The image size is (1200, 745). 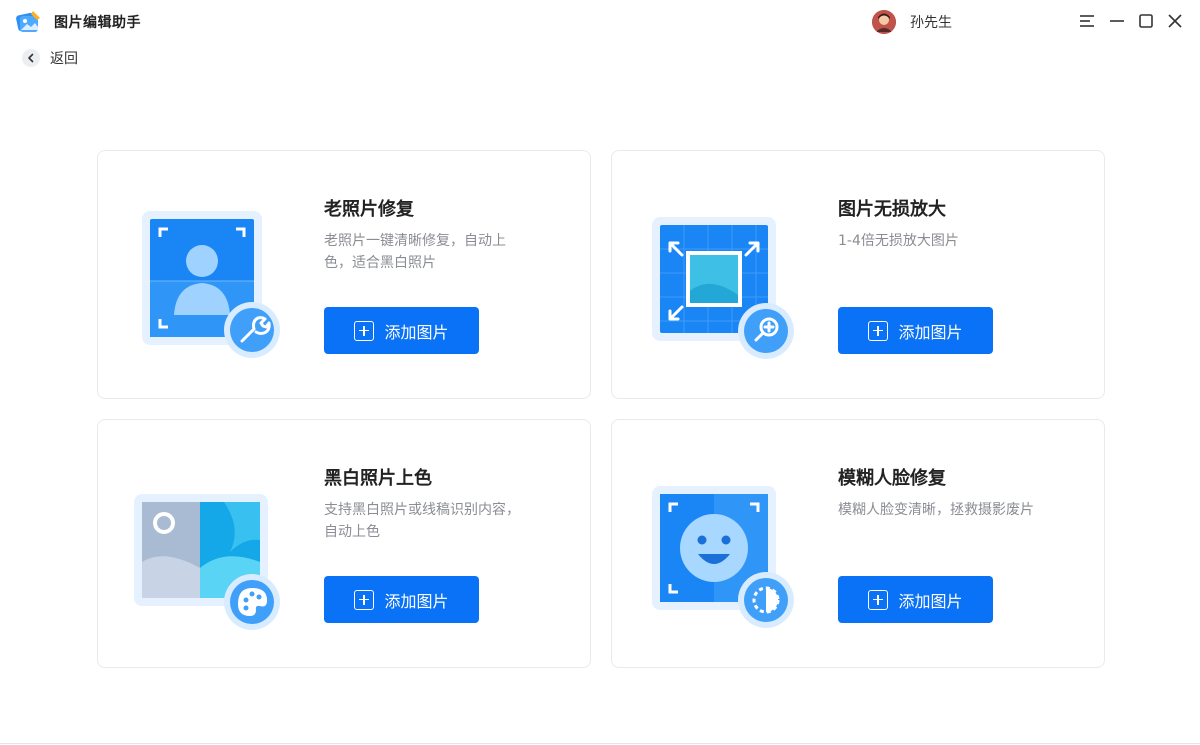 I want to click on card-description: 1-4倍无损放大图片, so click(x=898, y=241).